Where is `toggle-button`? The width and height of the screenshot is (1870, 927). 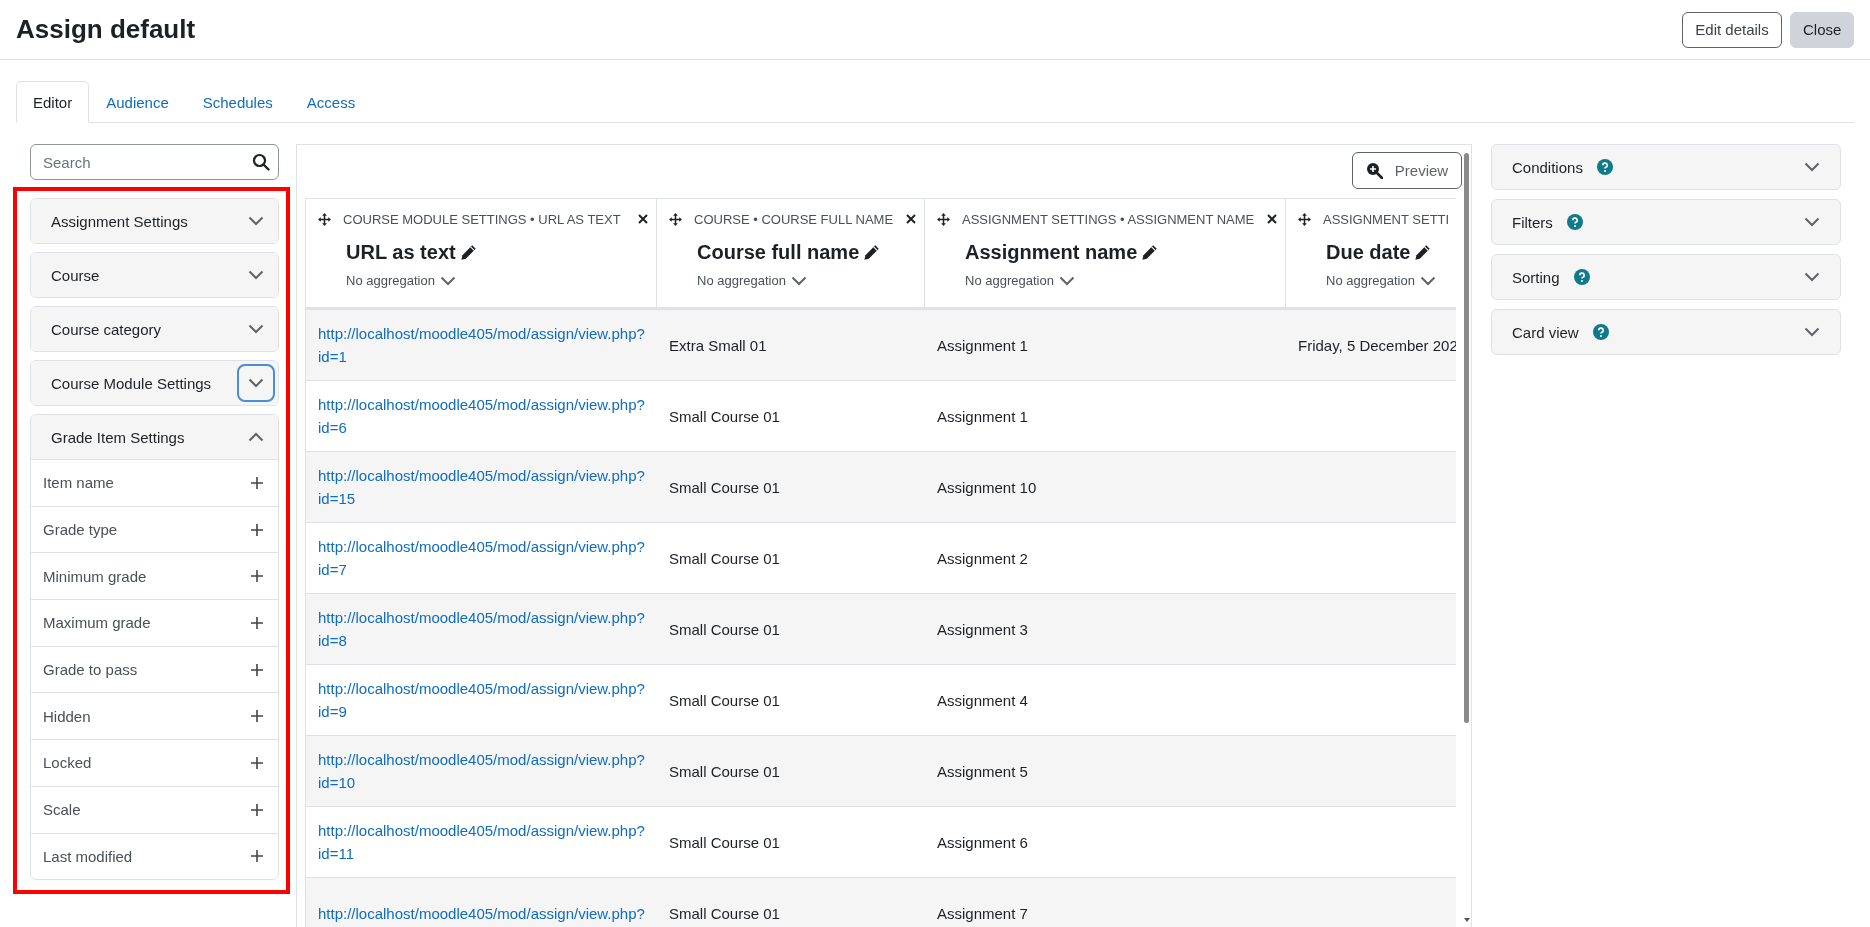 toggle-button is located at coordinates (256, 383).